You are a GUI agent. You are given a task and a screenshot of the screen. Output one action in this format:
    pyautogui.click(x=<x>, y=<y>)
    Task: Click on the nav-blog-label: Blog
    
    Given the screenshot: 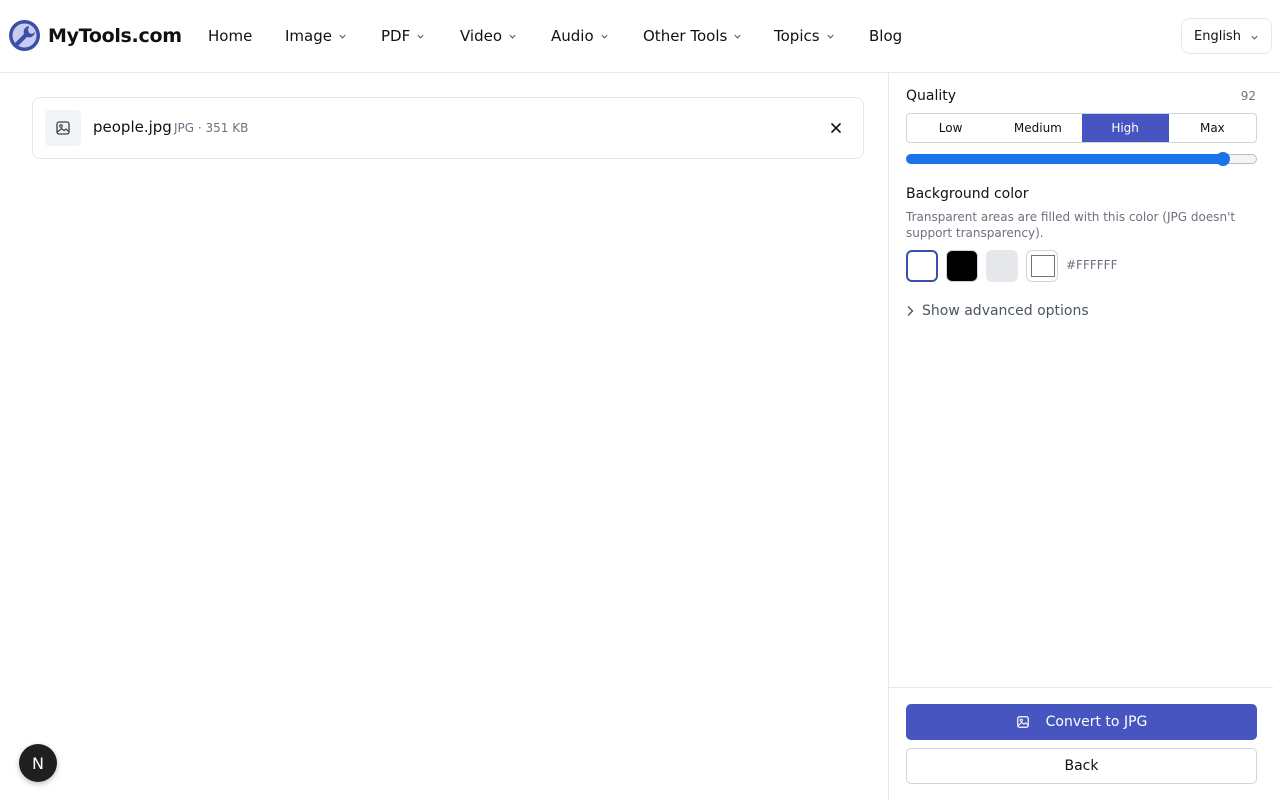 What is the action you would take?
    pyautogui.click(x=886, y=36)
    